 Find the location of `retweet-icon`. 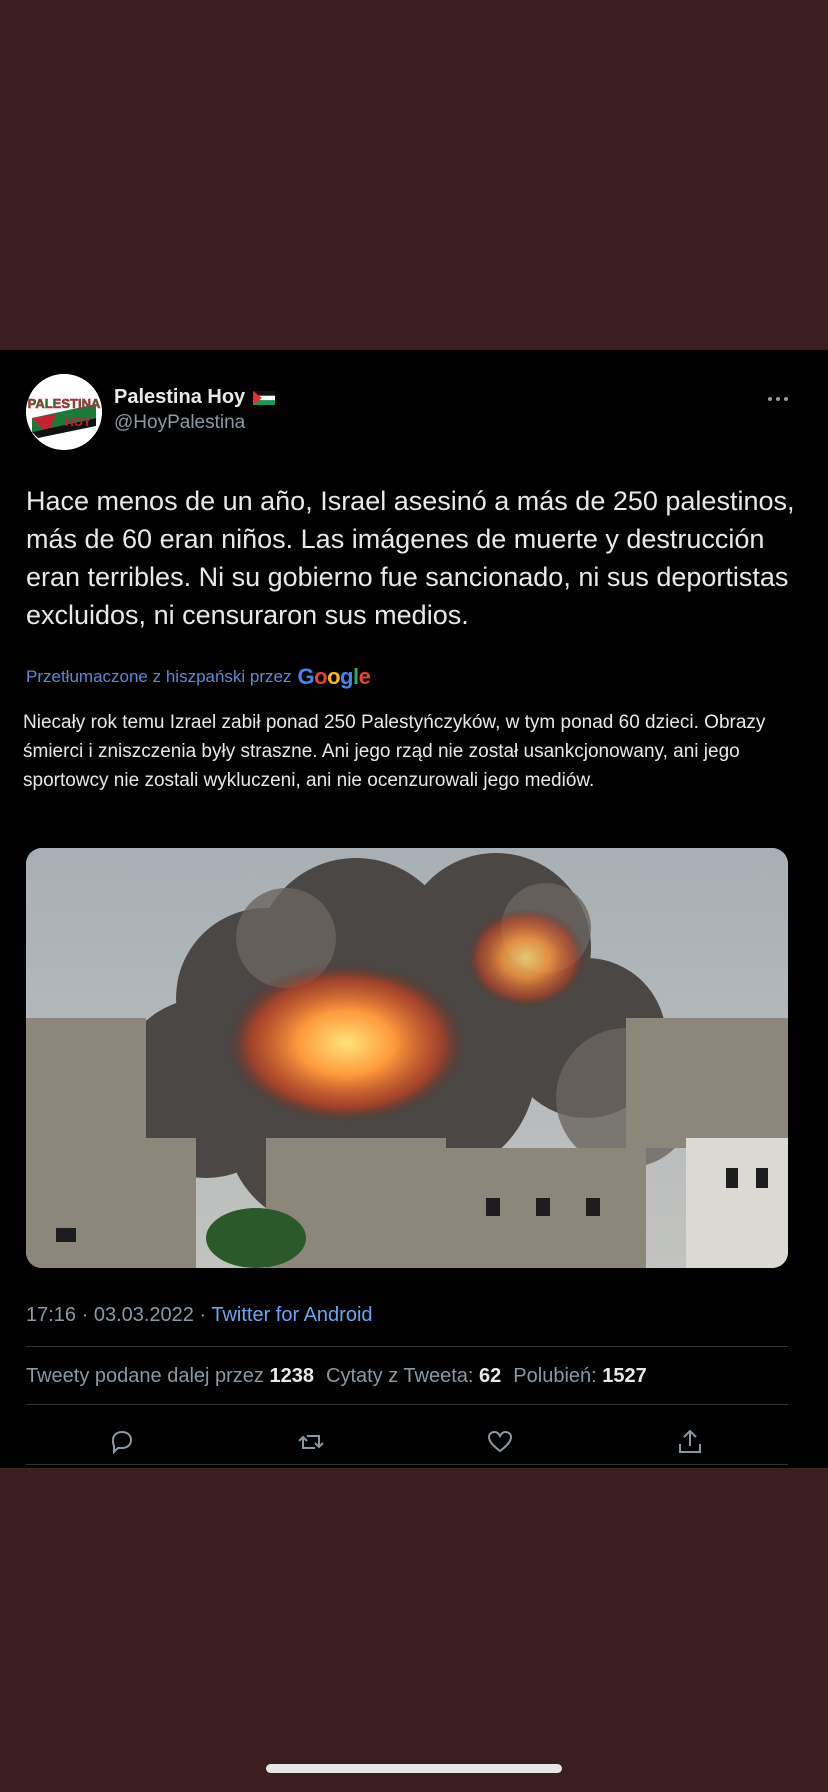

retweet-icon is located at coordinates (311, 1442).